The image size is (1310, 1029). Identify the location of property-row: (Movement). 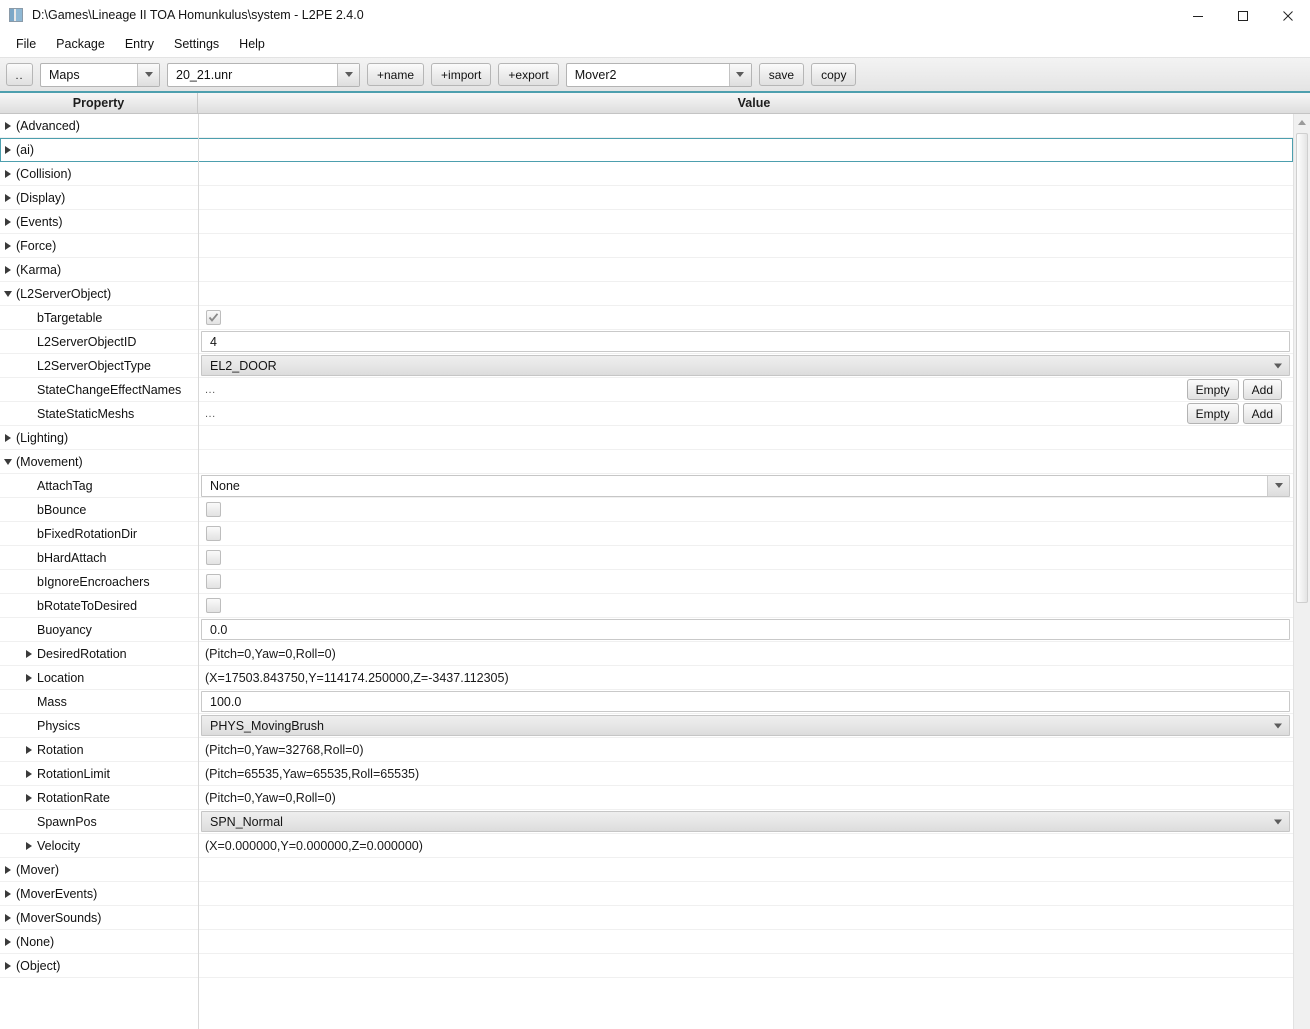
(646, 462).